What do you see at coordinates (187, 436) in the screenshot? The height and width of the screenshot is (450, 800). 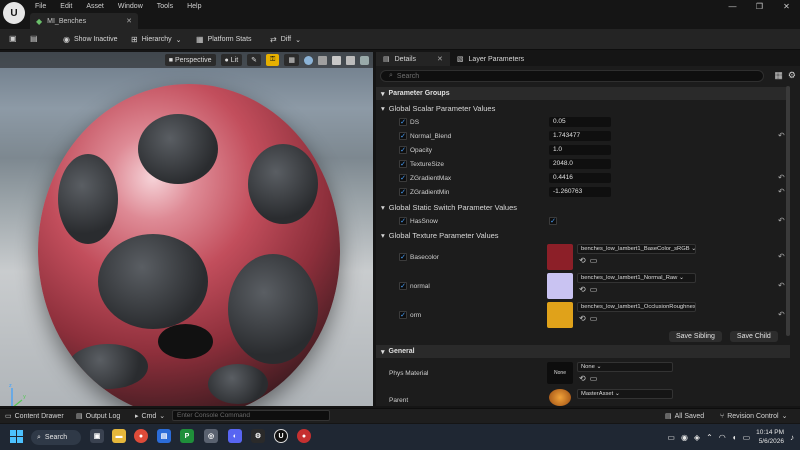 I see `pycharm-icon: P` at bounding box center [187, 436].